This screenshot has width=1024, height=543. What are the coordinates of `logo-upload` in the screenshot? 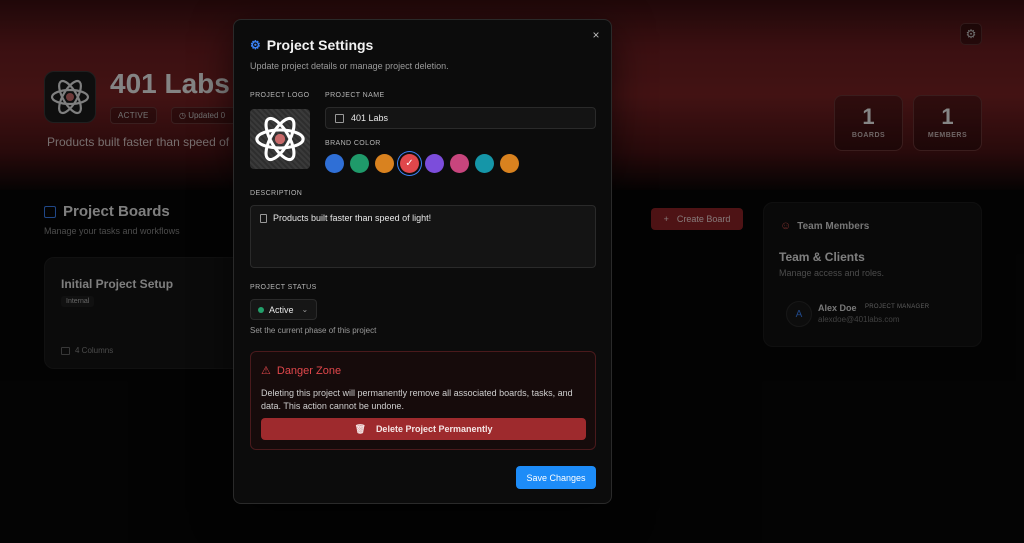 It's located at (280, 139).